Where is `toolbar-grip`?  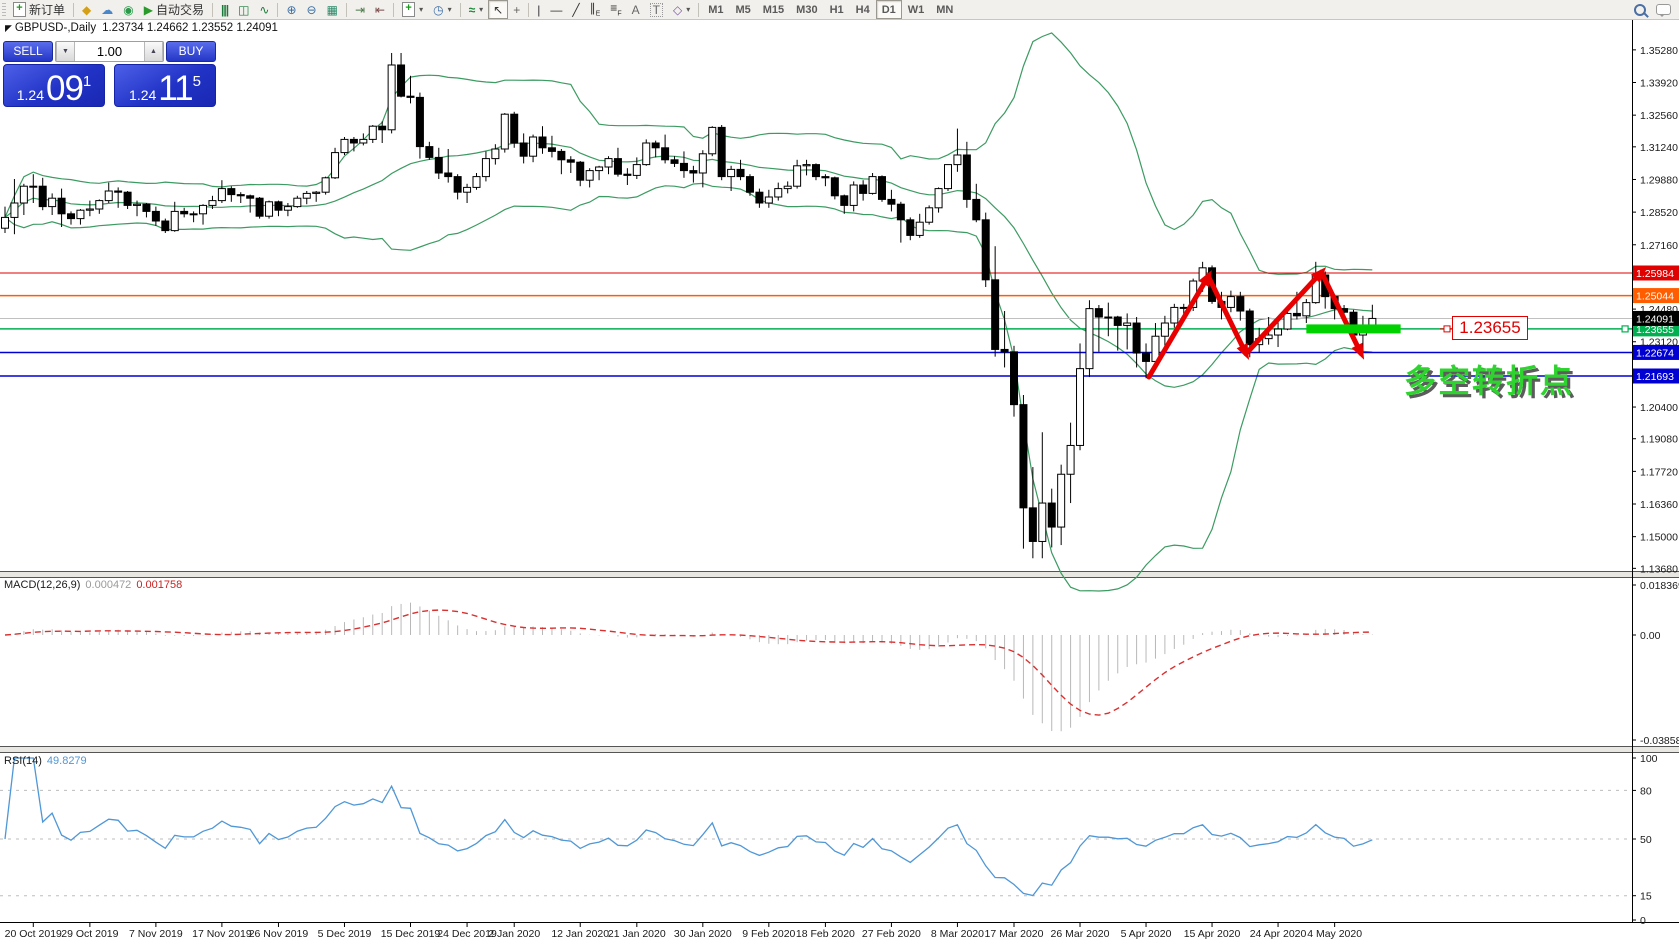
toolbar-grip is located at coordinates (4, 9).